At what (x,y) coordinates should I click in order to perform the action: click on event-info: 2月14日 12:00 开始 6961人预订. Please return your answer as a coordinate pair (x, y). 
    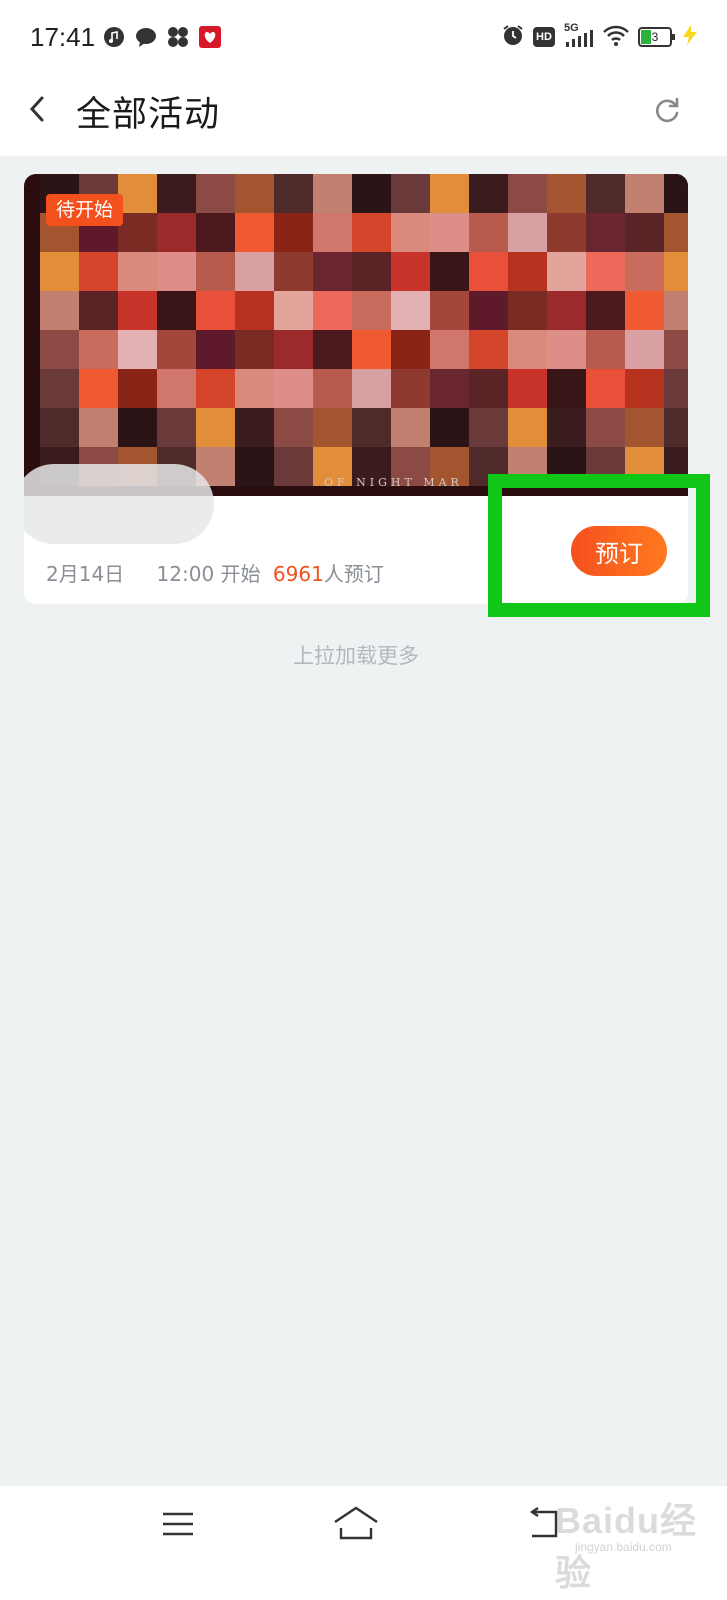
    Looking at the image, I should click on (215, 572).